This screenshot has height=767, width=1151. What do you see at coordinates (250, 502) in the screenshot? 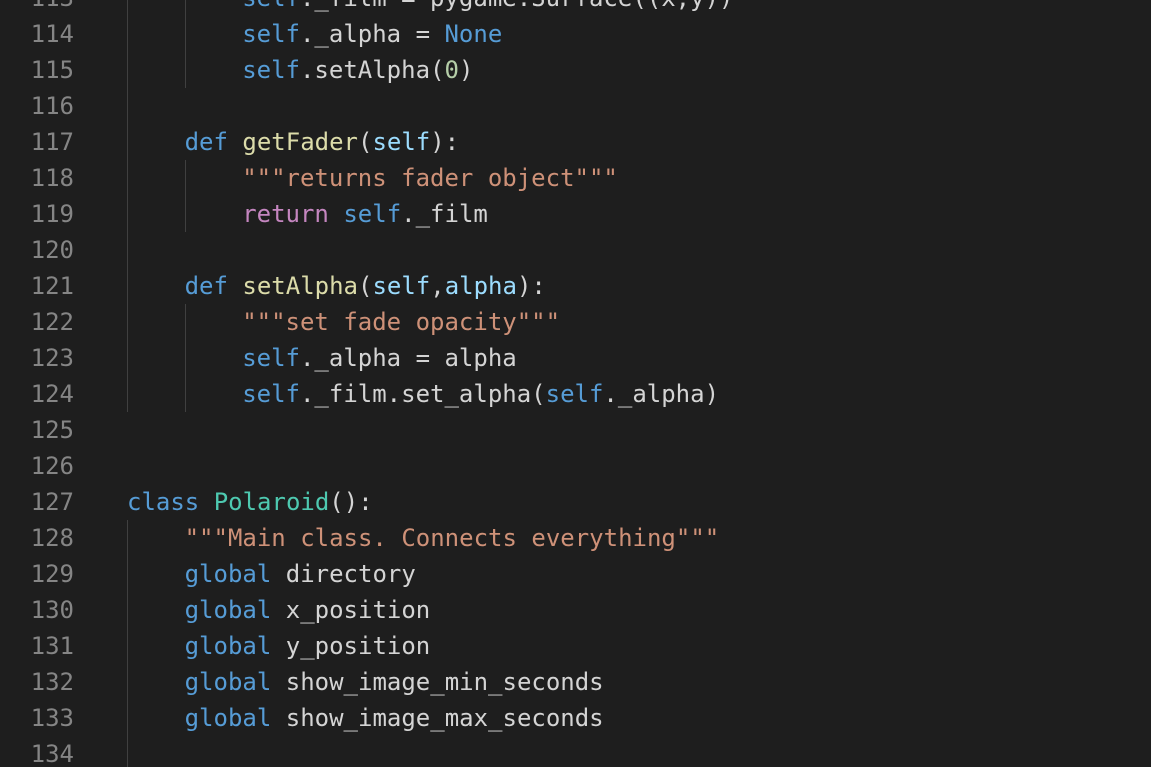
I see `code-text: class Polaroid():` at bounding box center [250, 502].